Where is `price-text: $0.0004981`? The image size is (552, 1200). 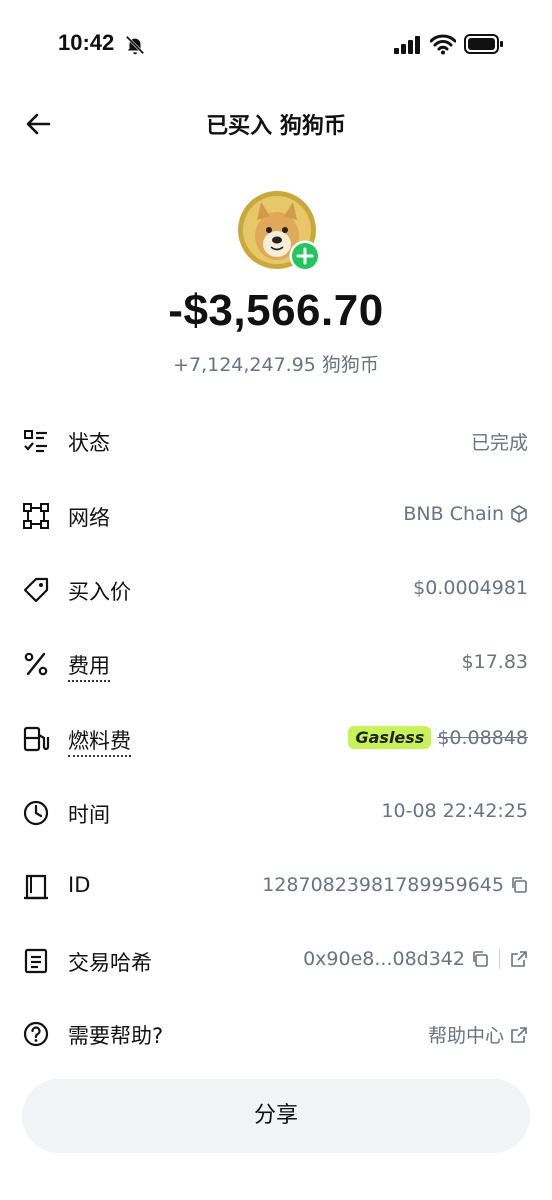 price-text: $0.0004981 is located at coordinates (470, 588).